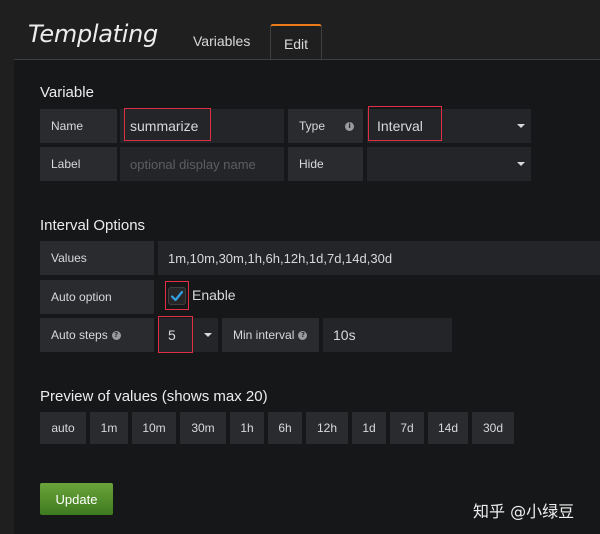 This screenshot has width=600, height=534. Describe the element at coordinates (76, 499) in the screenshot. I see `update-button: Update` at that location.